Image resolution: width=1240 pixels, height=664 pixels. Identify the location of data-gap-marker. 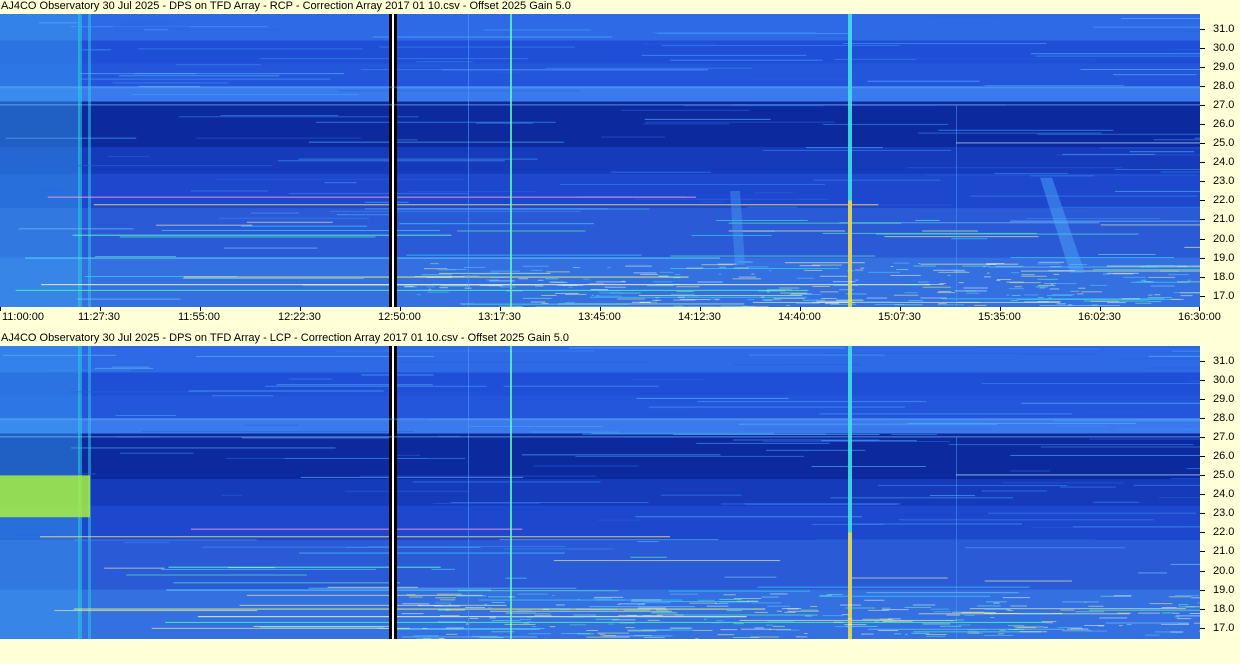
(393, 160).